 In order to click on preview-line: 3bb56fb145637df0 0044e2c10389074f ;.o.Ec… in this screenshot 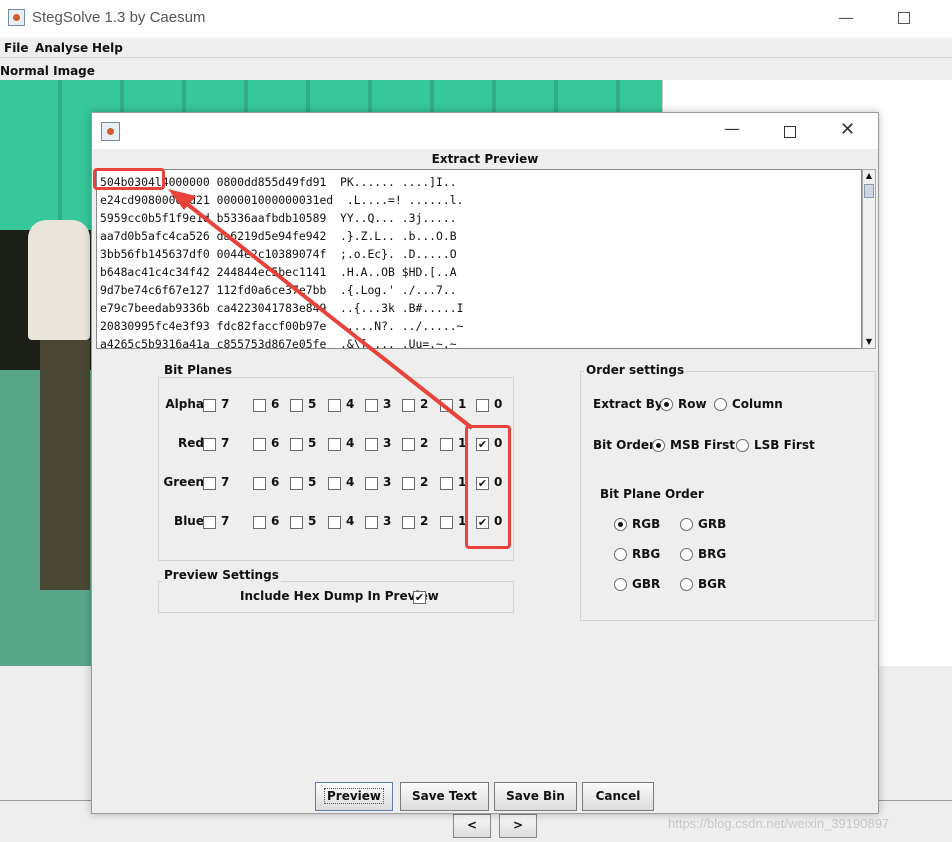, I will do `click(278, 254)`.